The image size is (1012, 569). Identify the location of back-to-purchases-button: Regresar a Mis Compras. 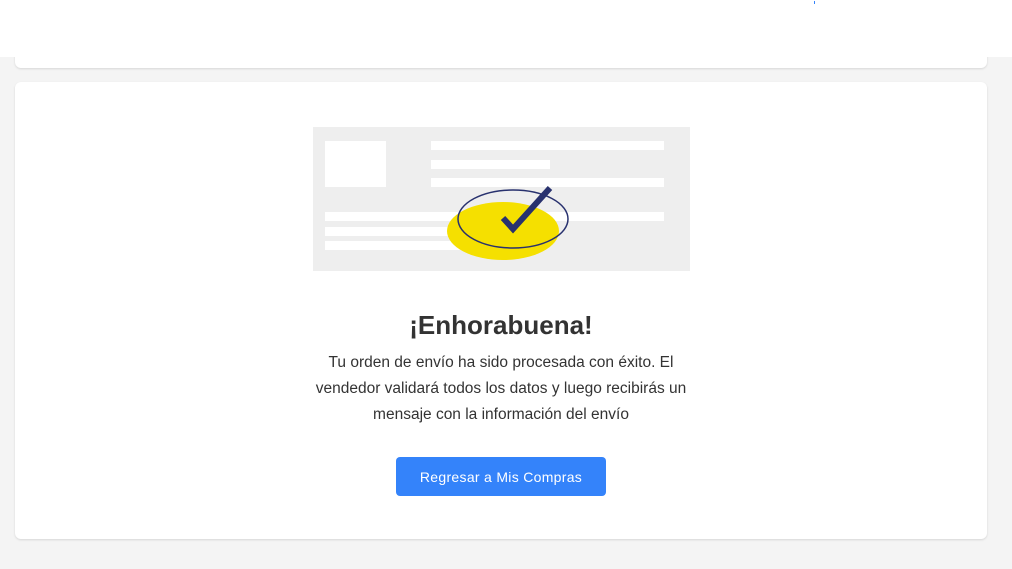
(501, 476).